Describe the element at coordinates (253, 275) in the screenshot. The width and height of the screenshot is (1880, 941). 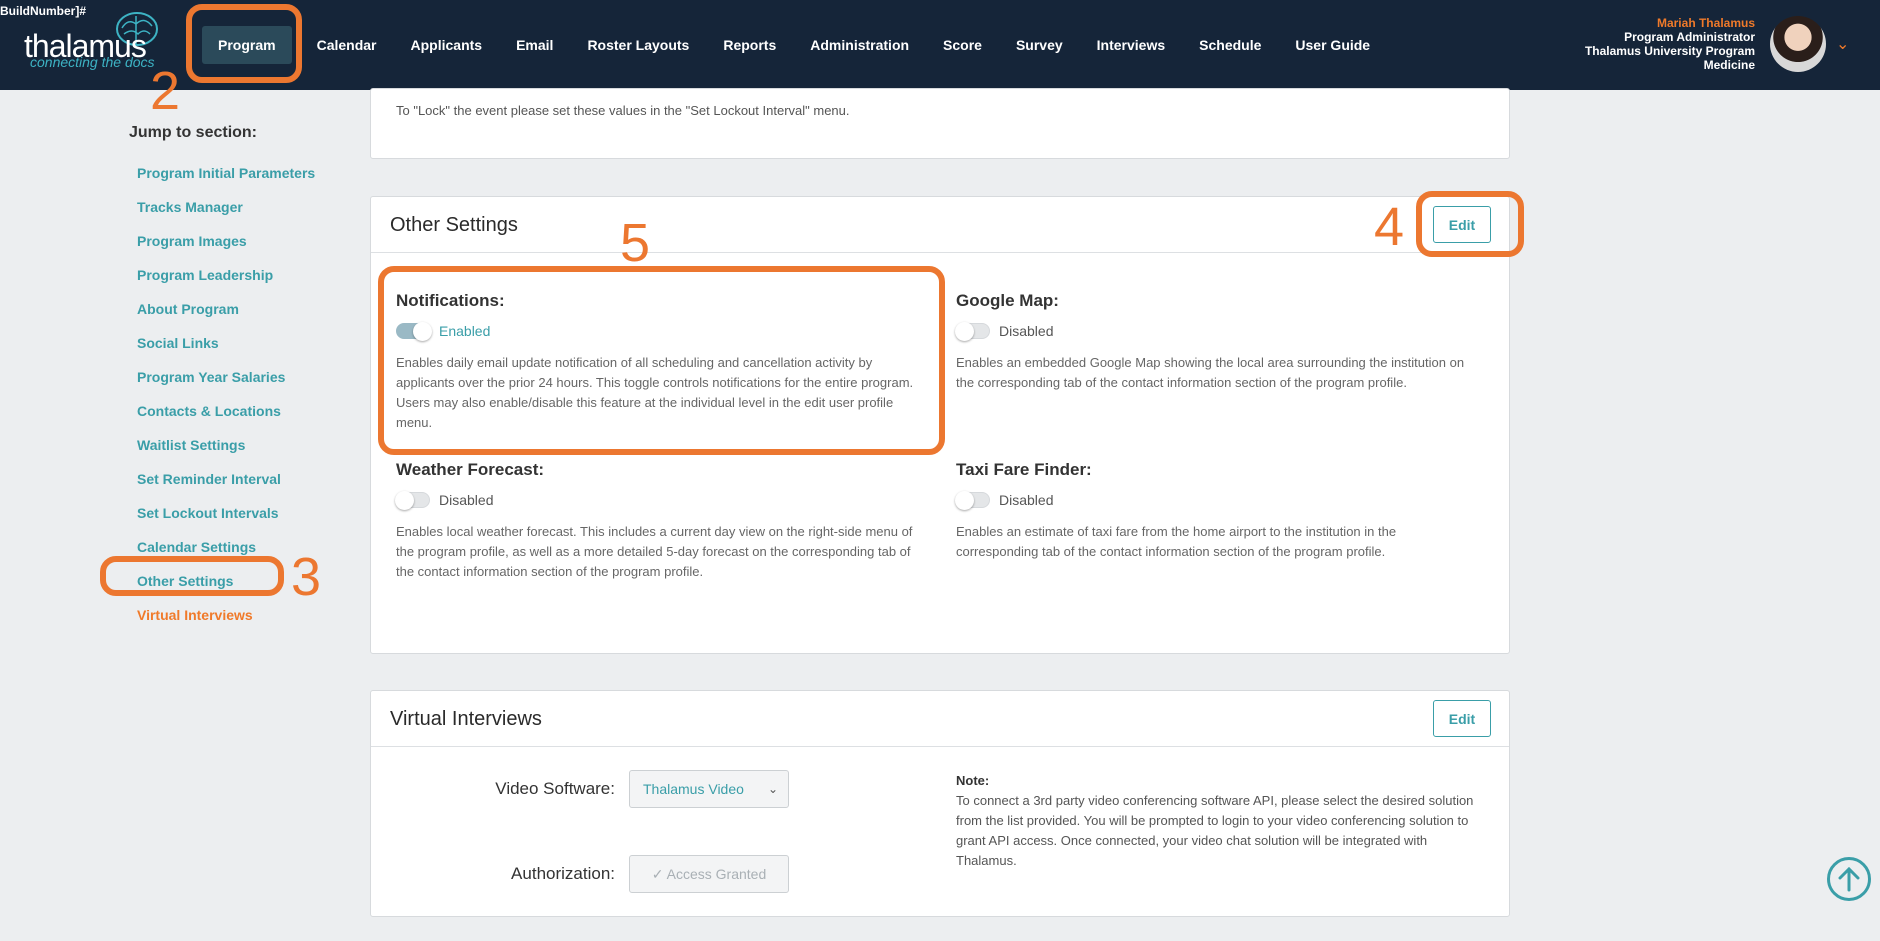
I see `sidebar-item-program-leadership: Program Leadership` at that location.